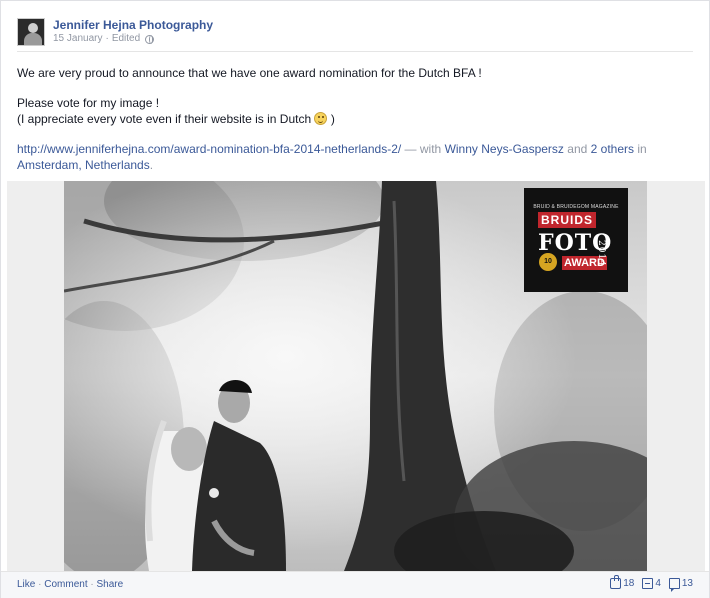 Image resolution: width=710 pixels, height=598 pixels. I want to click on post-subline: 15 January · Edited, so click(133, 39).